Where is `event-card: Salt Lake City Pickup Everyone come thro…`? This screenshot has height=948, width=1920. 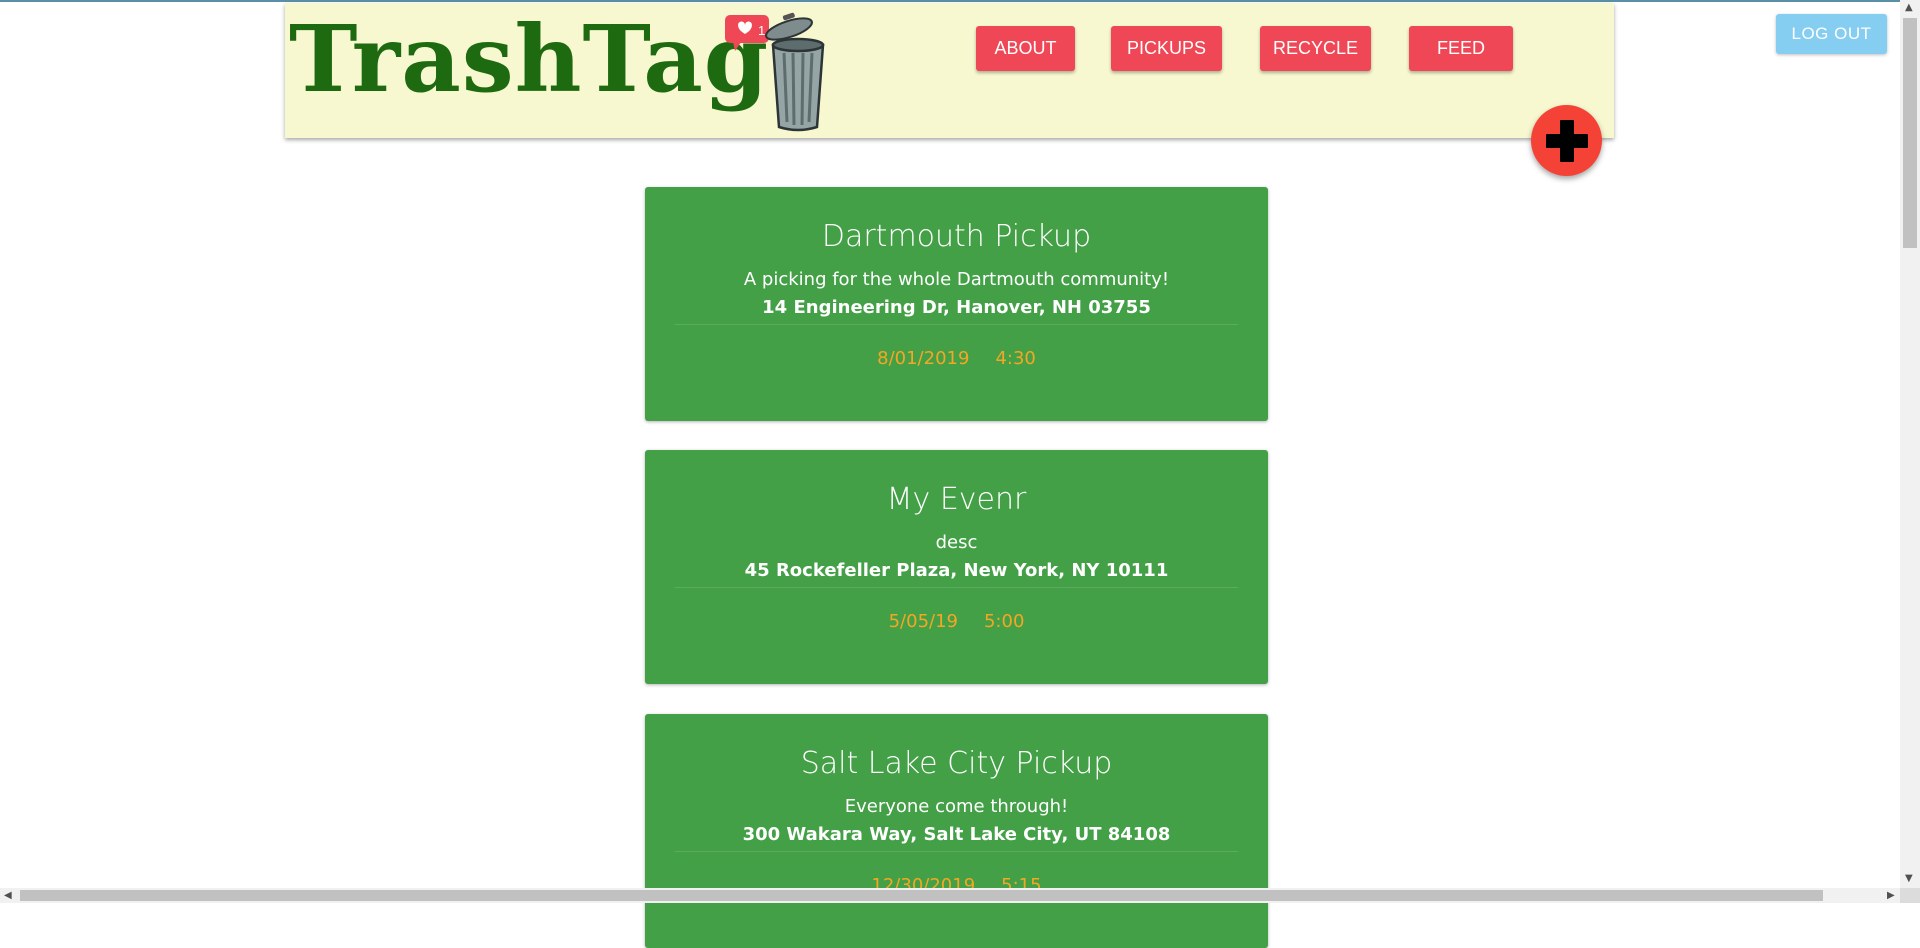 event-card: Salt Lake City Pickup Everyone come thro… is located at coordinates (956, 831).